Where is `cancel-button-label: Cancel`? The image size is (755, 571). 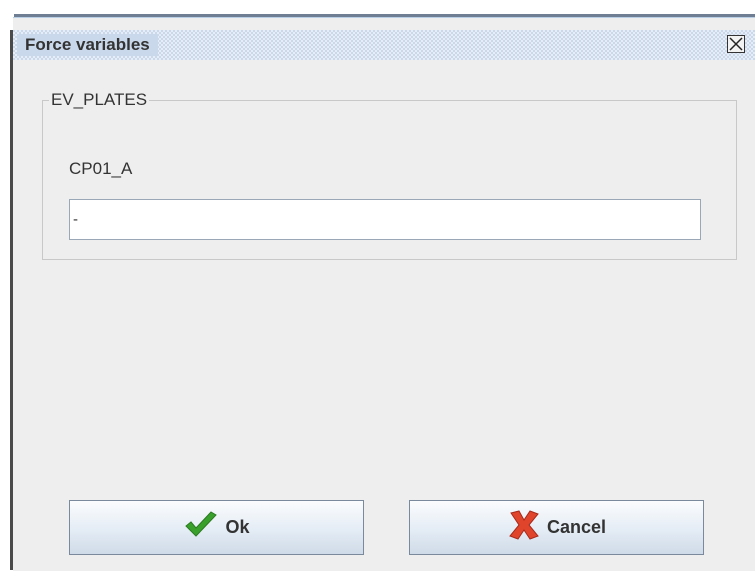 cancel-button-label: Cancel is located at coordinates (576, 527).